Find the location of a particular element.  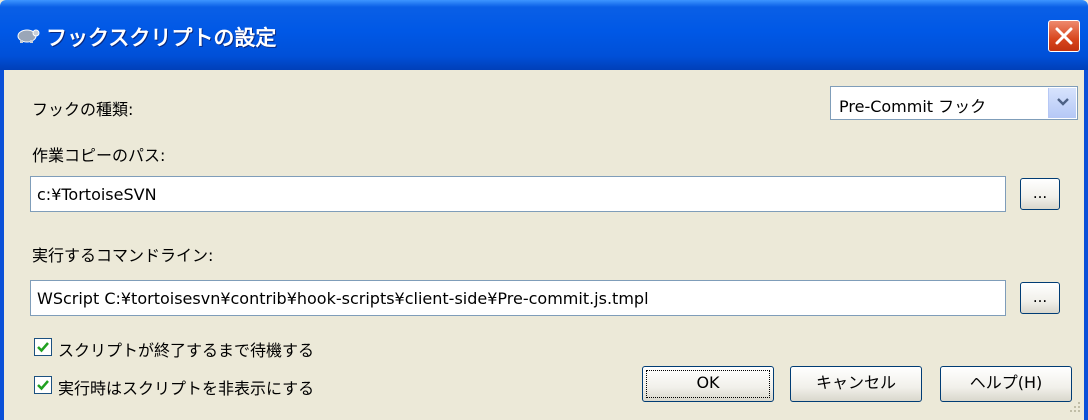

command-line-field-frame is located at coordinates (518, 298).